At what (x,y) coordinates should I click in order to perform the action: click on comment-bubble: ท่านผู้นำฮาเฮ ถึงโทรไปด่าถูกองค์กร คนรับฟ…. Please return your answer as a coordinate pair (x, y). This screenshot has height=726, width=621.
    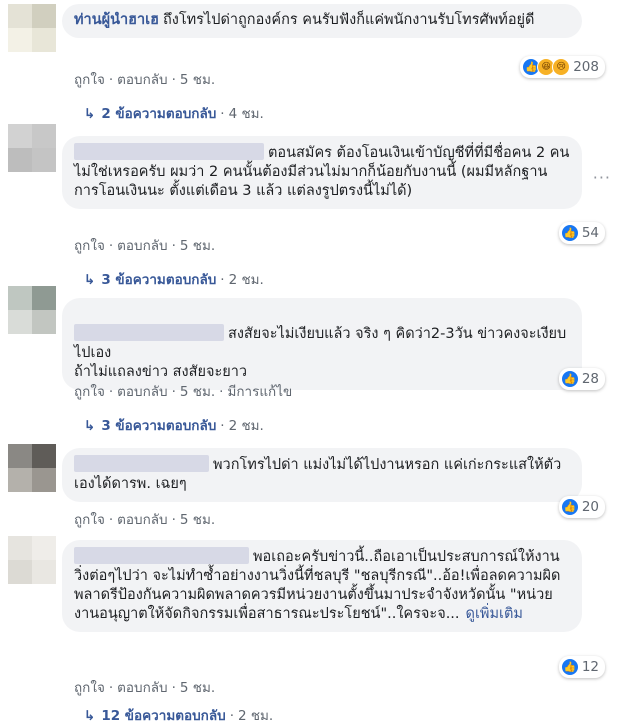
    Looking at the image, I should click on (322, 21).